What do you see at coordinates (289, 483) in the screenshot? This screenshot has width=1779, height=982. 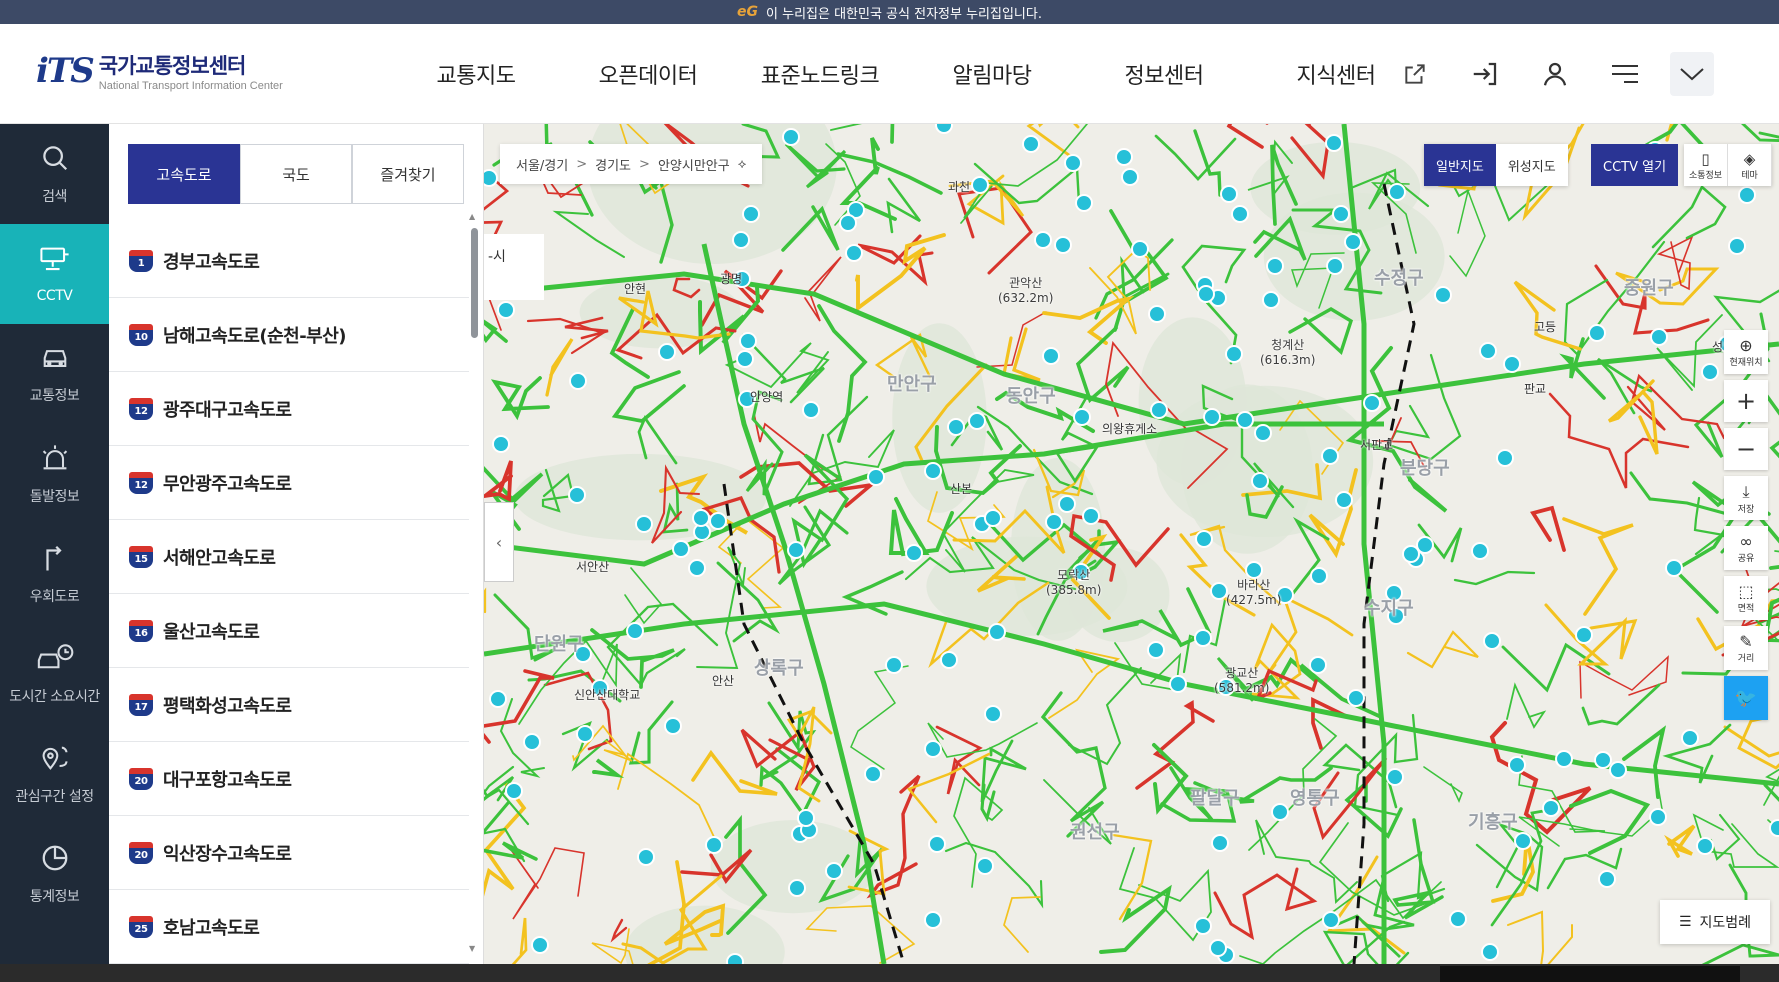 I see `list-item: 12 무안광주고속도로` at bounding box center [289, 483].